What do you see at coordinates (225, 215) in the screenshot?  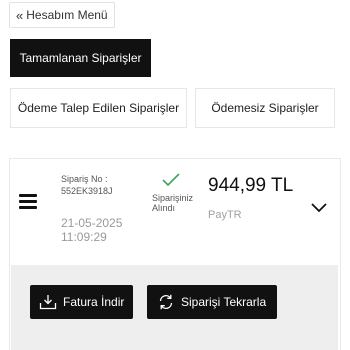 I see `payment-method: PayTR` at bounding box center [225, 215].